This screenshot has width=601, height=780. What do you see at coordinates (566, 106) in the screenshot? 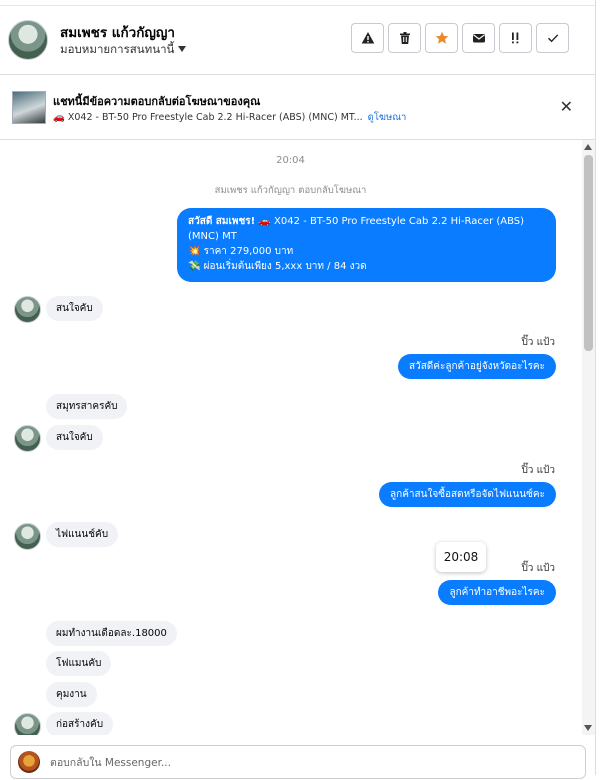
I see `close-icon: ✕` at bounding box center [566, 106].